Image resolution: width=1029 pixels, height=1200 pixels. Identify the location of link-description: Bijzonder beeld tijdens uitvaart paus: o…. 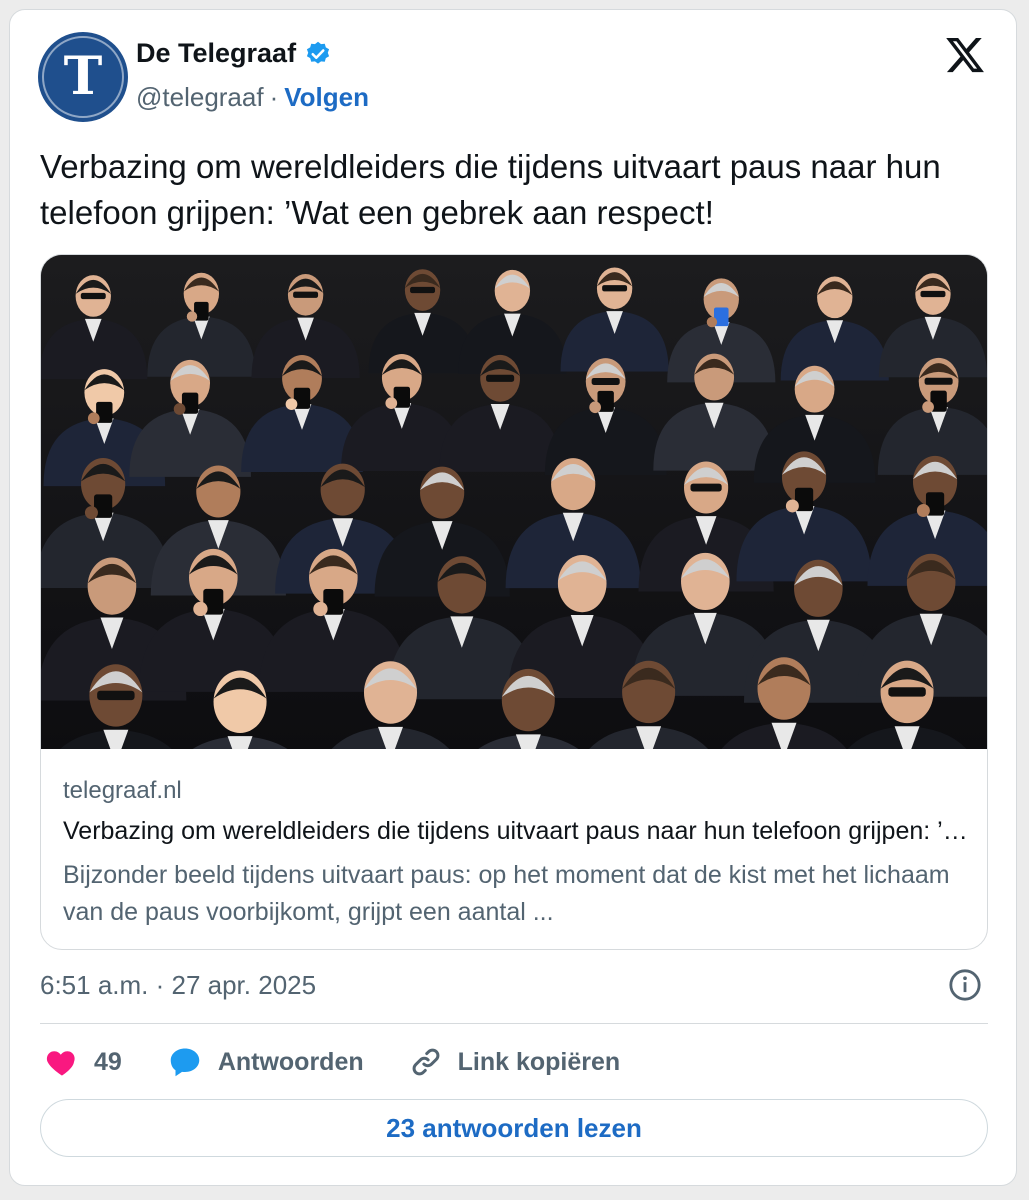
(506, 893).